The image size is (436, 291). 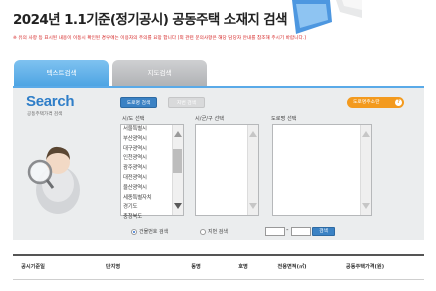 I want to click on sido-option: 인천광역시, so click(x=148, y=159).